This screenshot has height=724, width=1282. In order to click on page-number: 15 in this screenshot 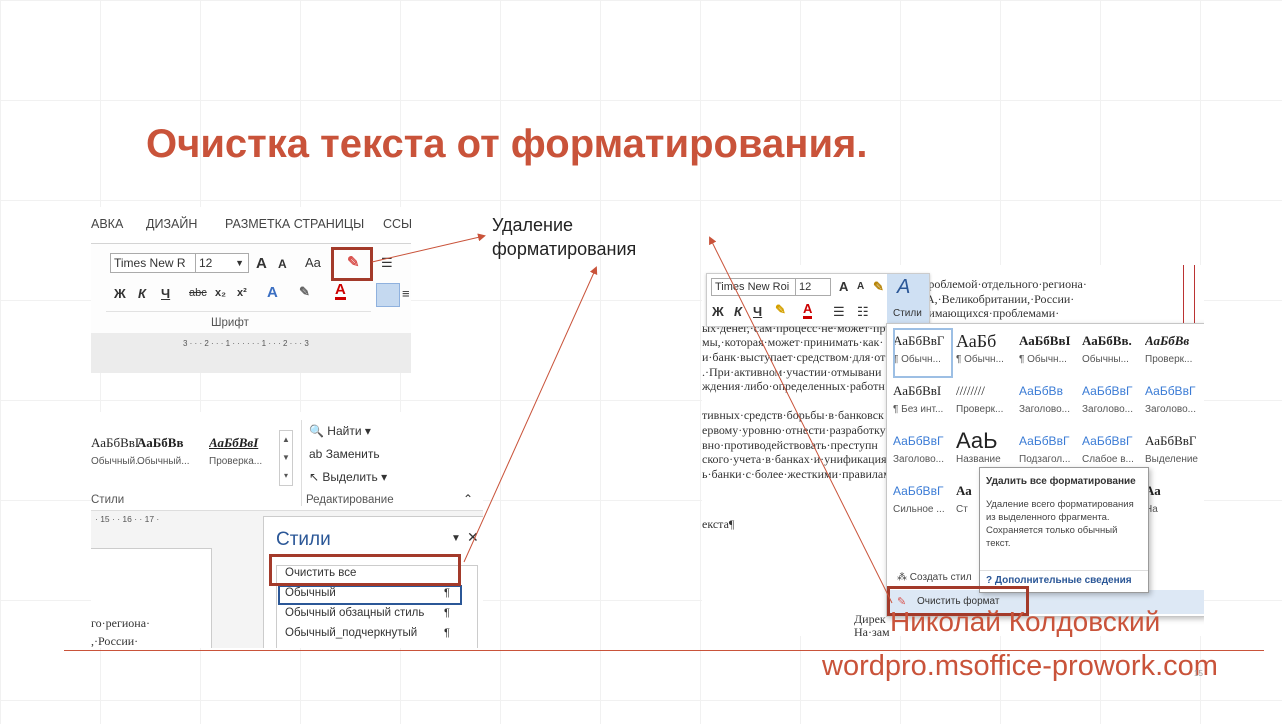, I will do `click(1198, 673)`.